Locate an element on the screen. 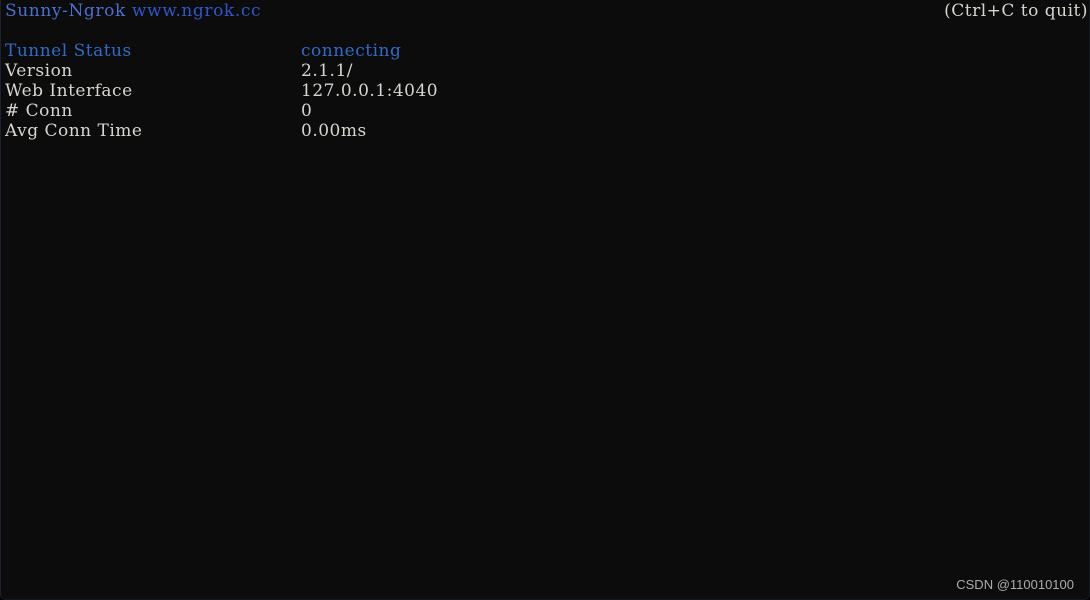 The width and height of the screenshot is (1090, 600). quit-hint: (Ctrl+C to quit) is located at coordinates (1016, 11).